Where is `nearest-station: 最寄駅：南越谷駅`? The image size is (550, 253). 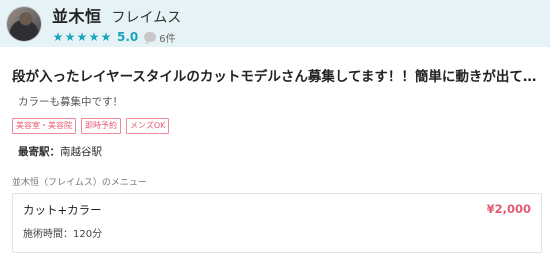 nearest-station: 最寄駅：南越谷駅 is located at coordinates (280, 151).